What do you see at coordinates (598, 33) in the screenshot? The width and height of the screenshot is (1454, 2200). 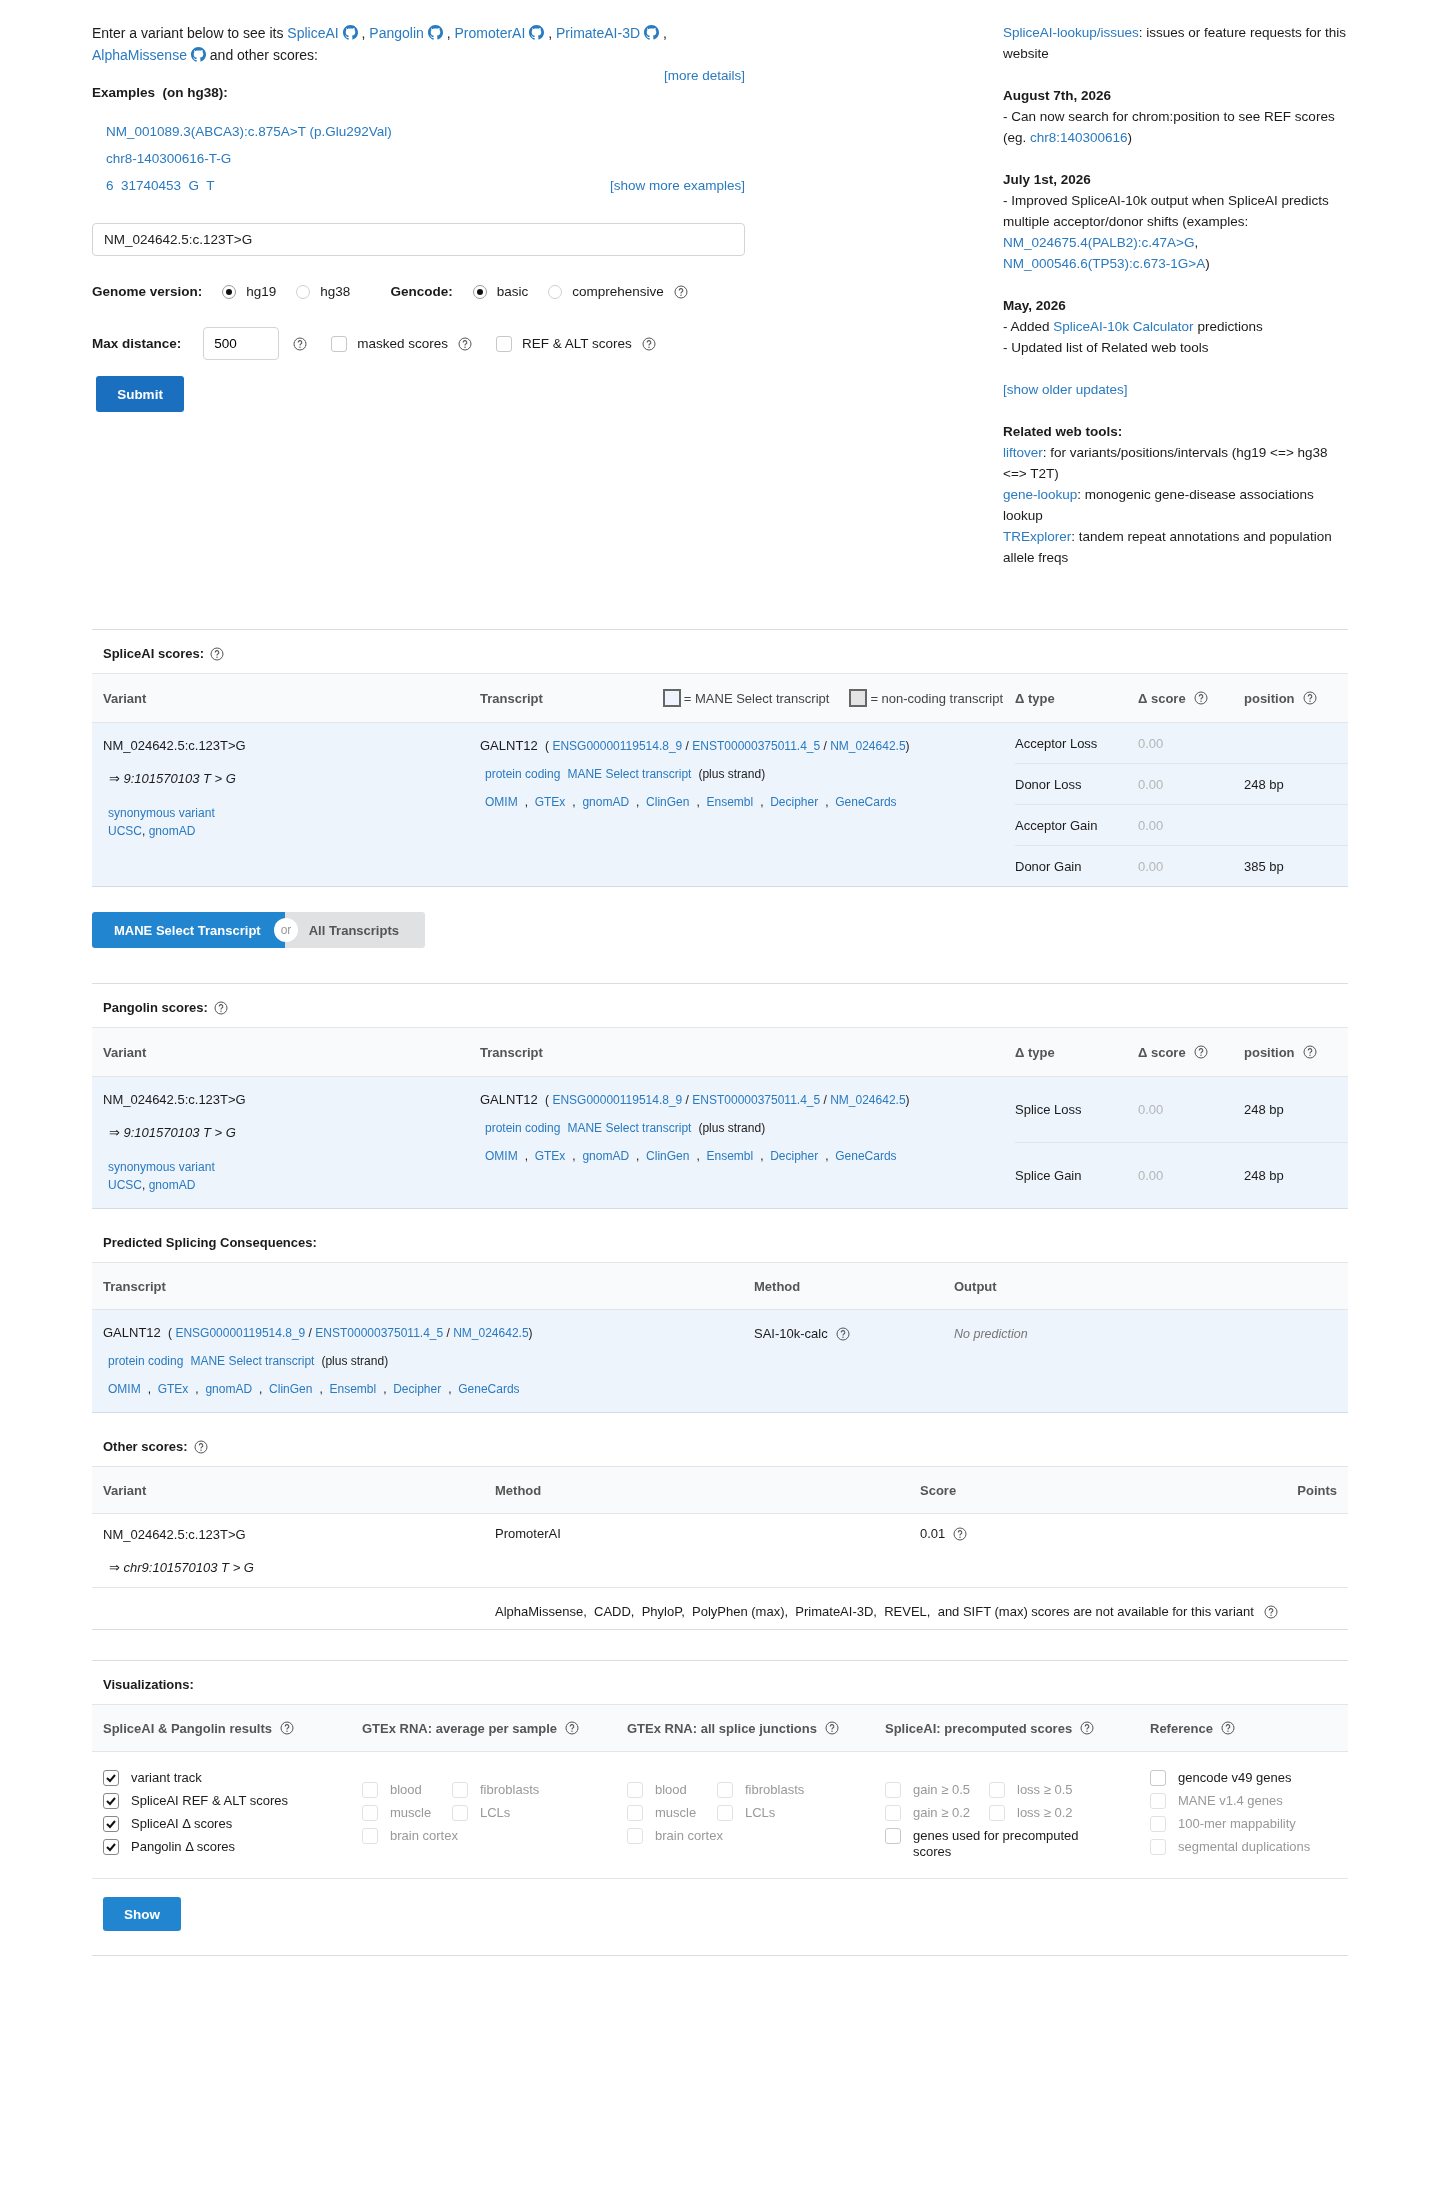 I see `text-link: PrimateAI-3D` at bounding box center [598, 33].